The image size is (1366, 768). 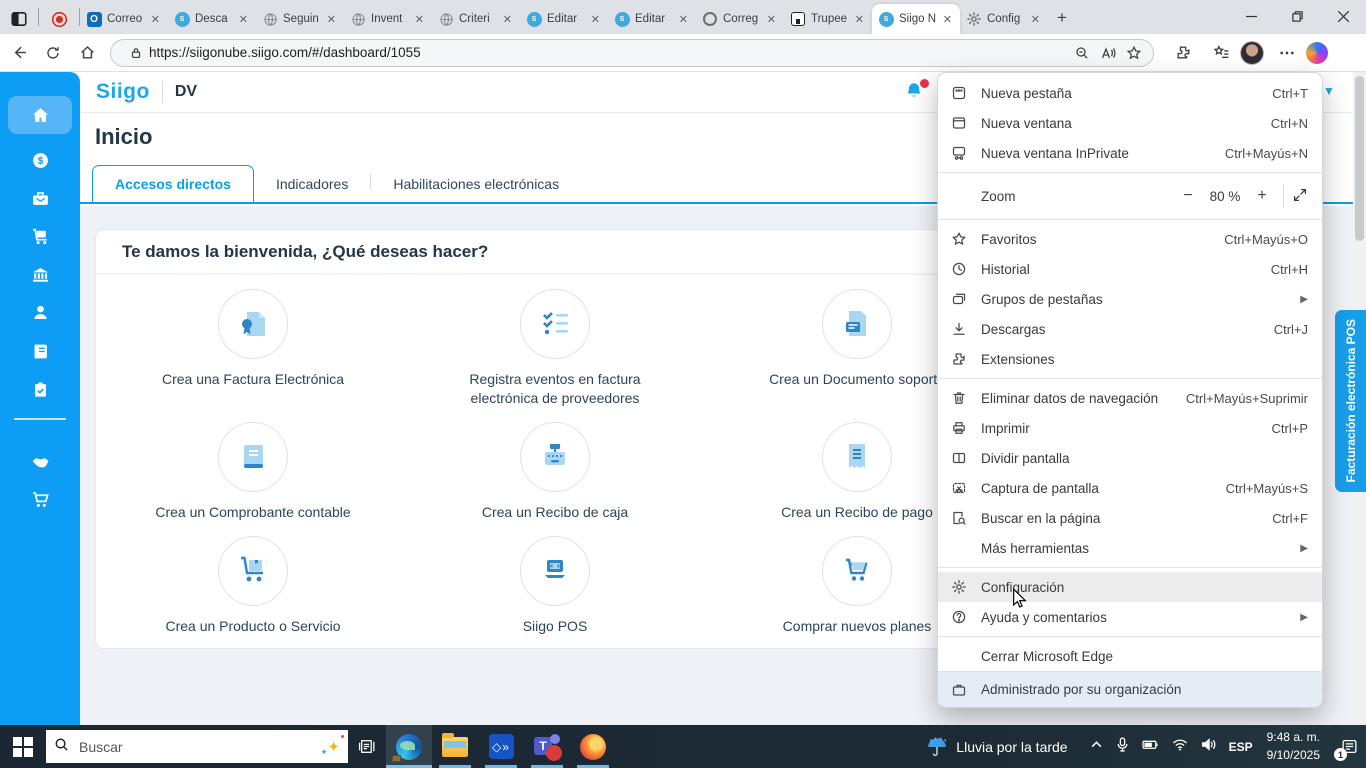 What do you see at coordinates (19, 19) in the screenshot?
I see `tab-actions-menu-icon` at bounding box center [19, 19].